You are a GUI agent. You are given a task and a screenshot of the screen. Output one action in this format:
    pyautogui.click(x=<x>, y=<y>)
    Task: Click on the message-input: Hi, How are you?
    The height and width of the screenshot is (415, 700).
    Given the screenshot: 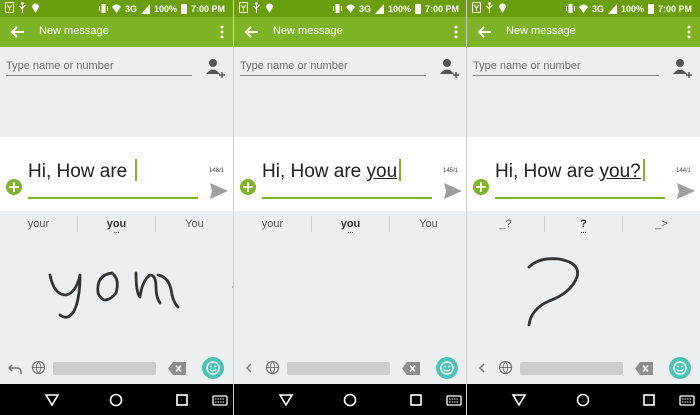 What is the action you would take?
    pyautogui.click(x=580, y=178)
    